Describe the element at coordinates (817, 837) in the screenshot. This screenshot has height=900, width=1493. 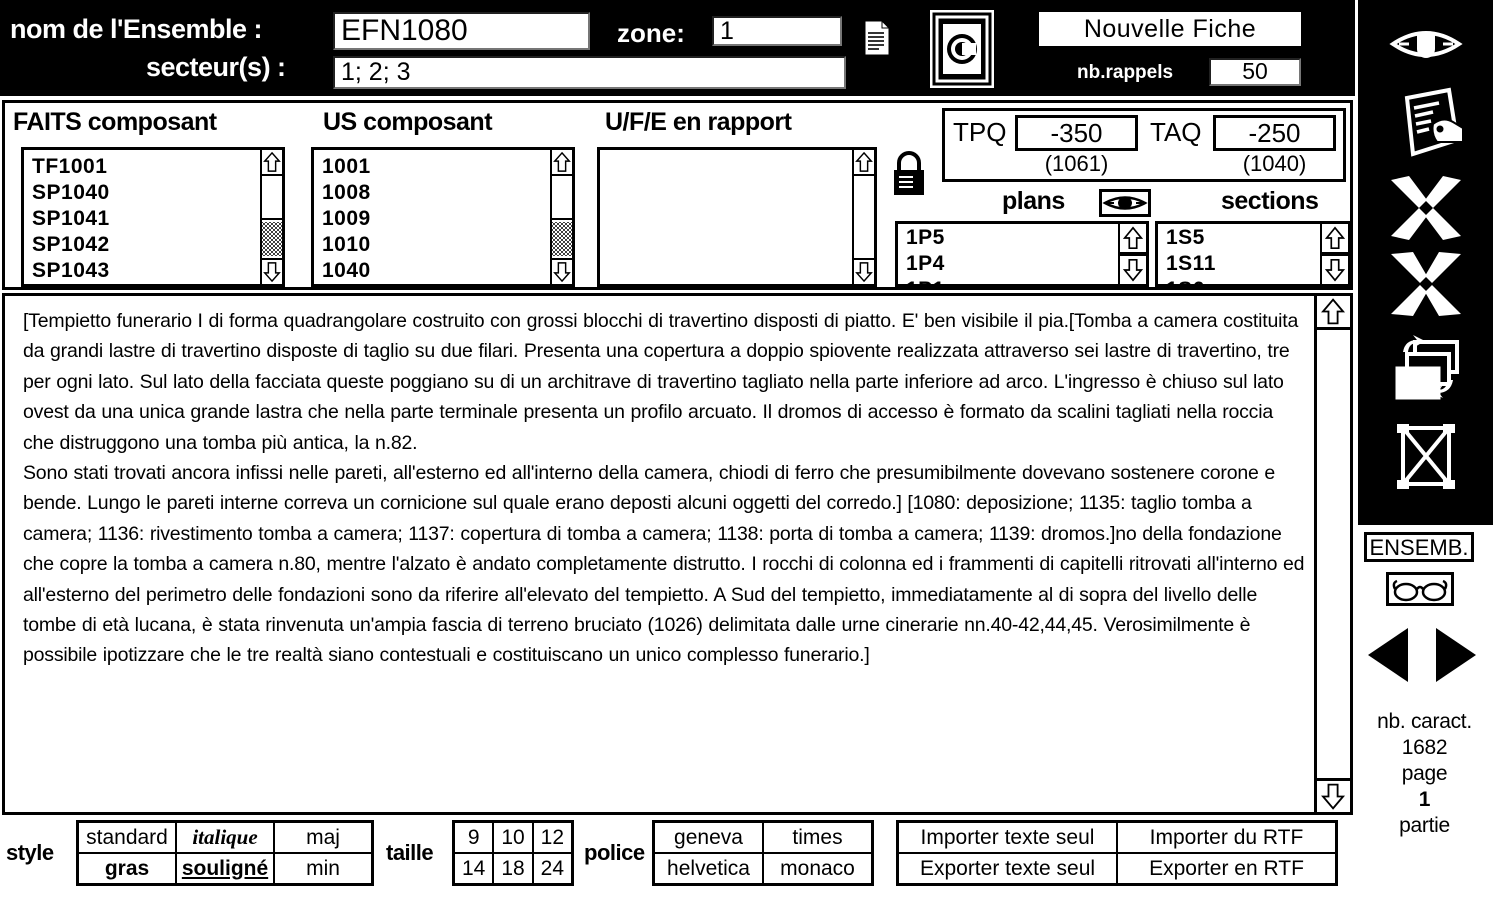
I see `button-times: times` at that location.